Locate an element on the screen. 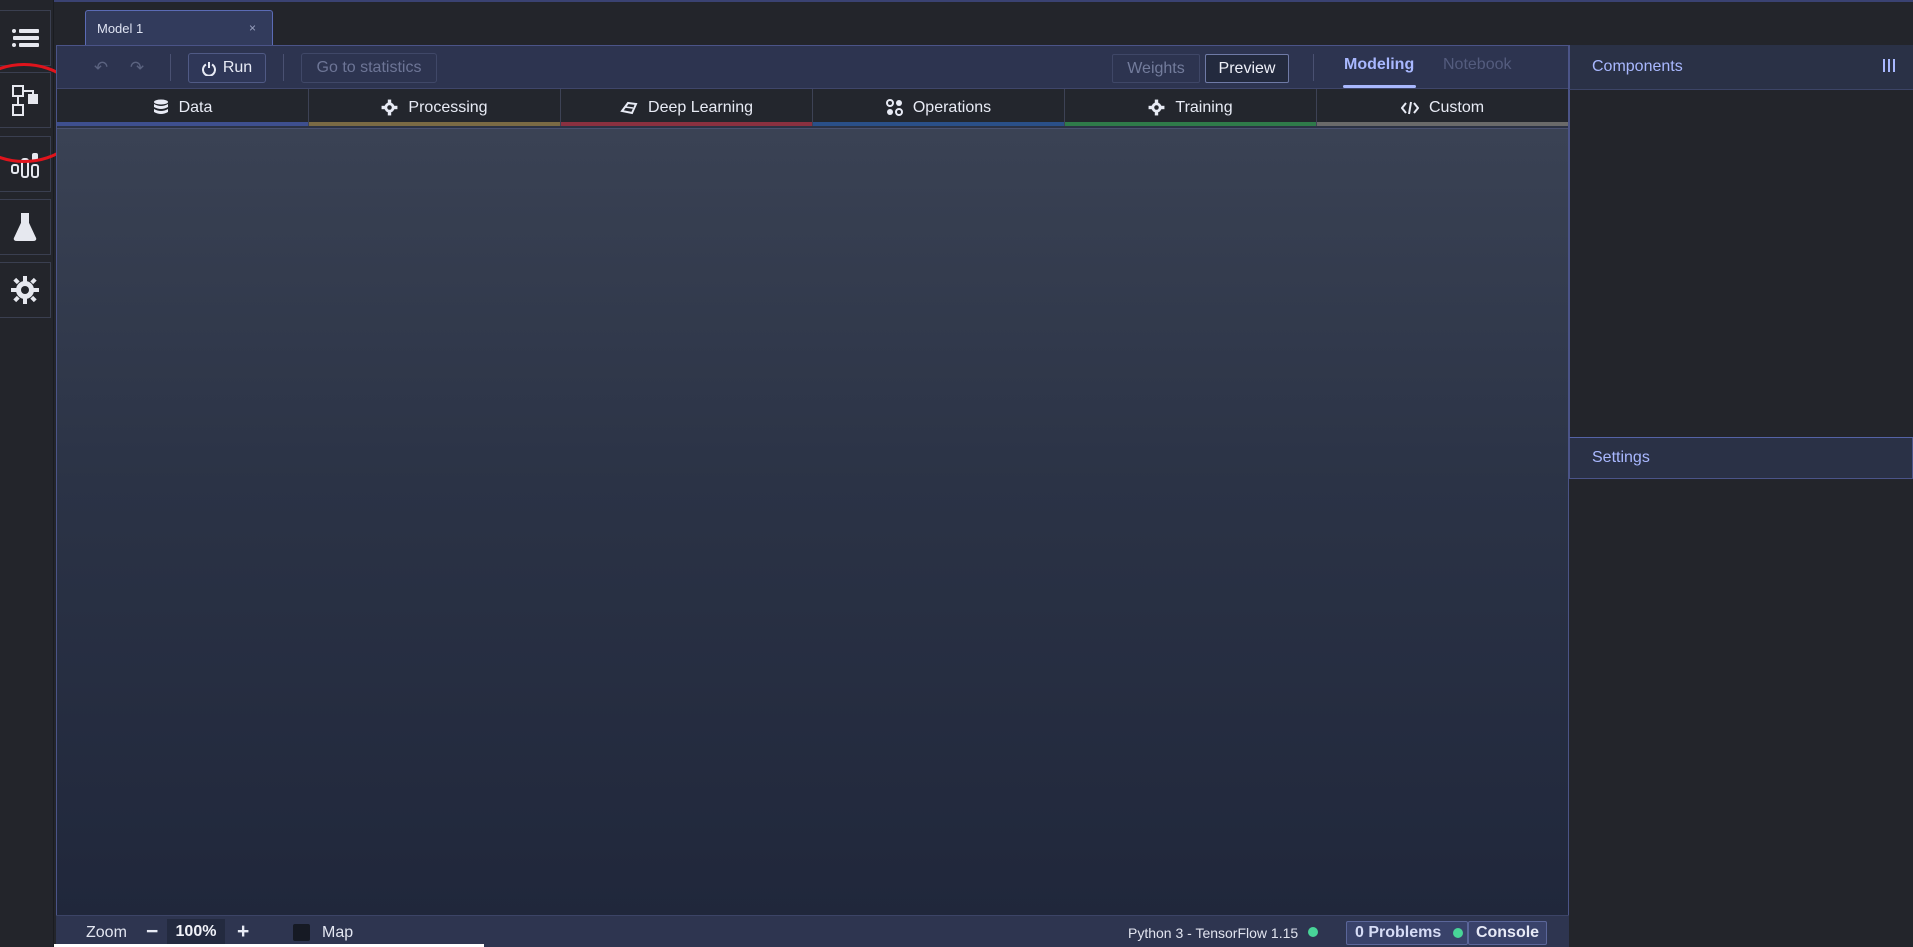 The height and width of the screenshot is (947, 1913). category-training: Training is located at coordinates (1191, 107).